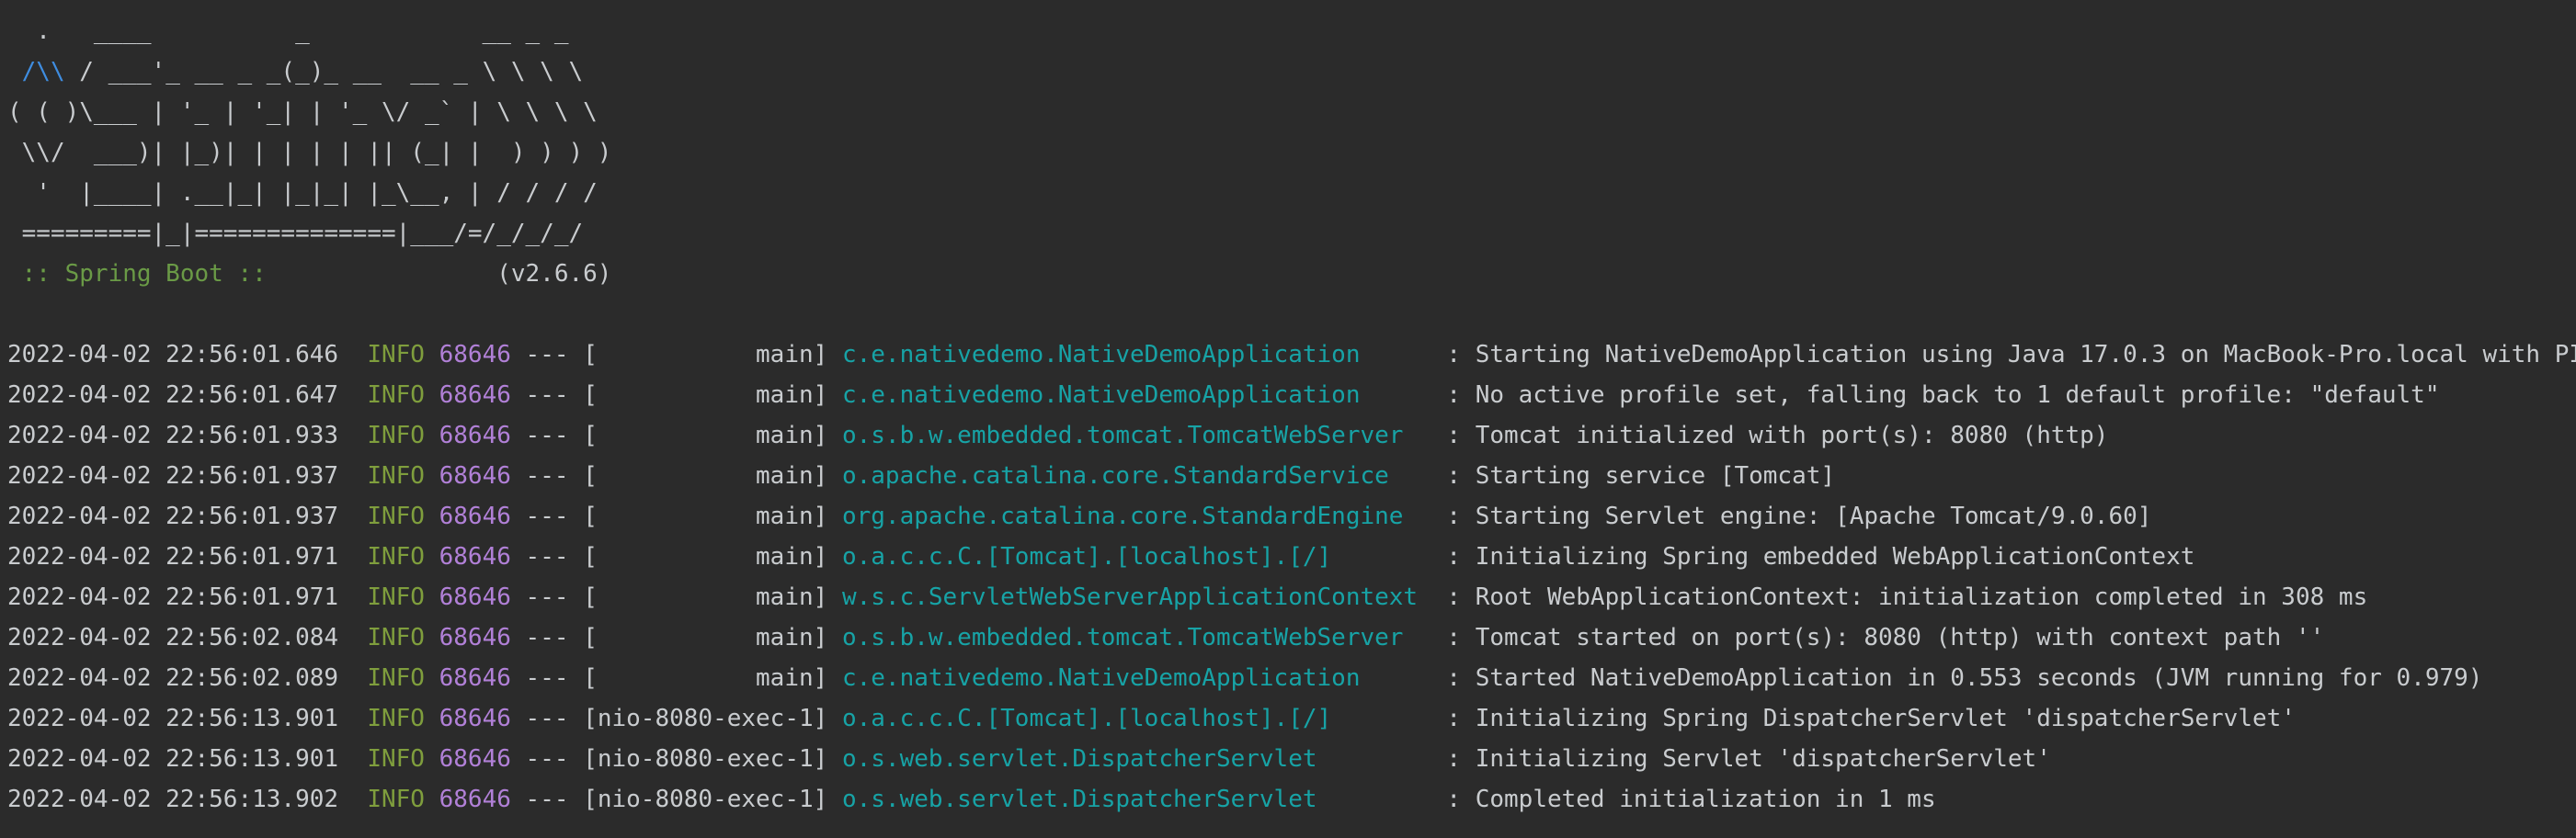 The height and width of the screenshot is (838, 2576). What do you see at coordinates (43, 71) in the screenshot?
I see `spring-logo-mark: /\\` at bounding box center [43, 71].